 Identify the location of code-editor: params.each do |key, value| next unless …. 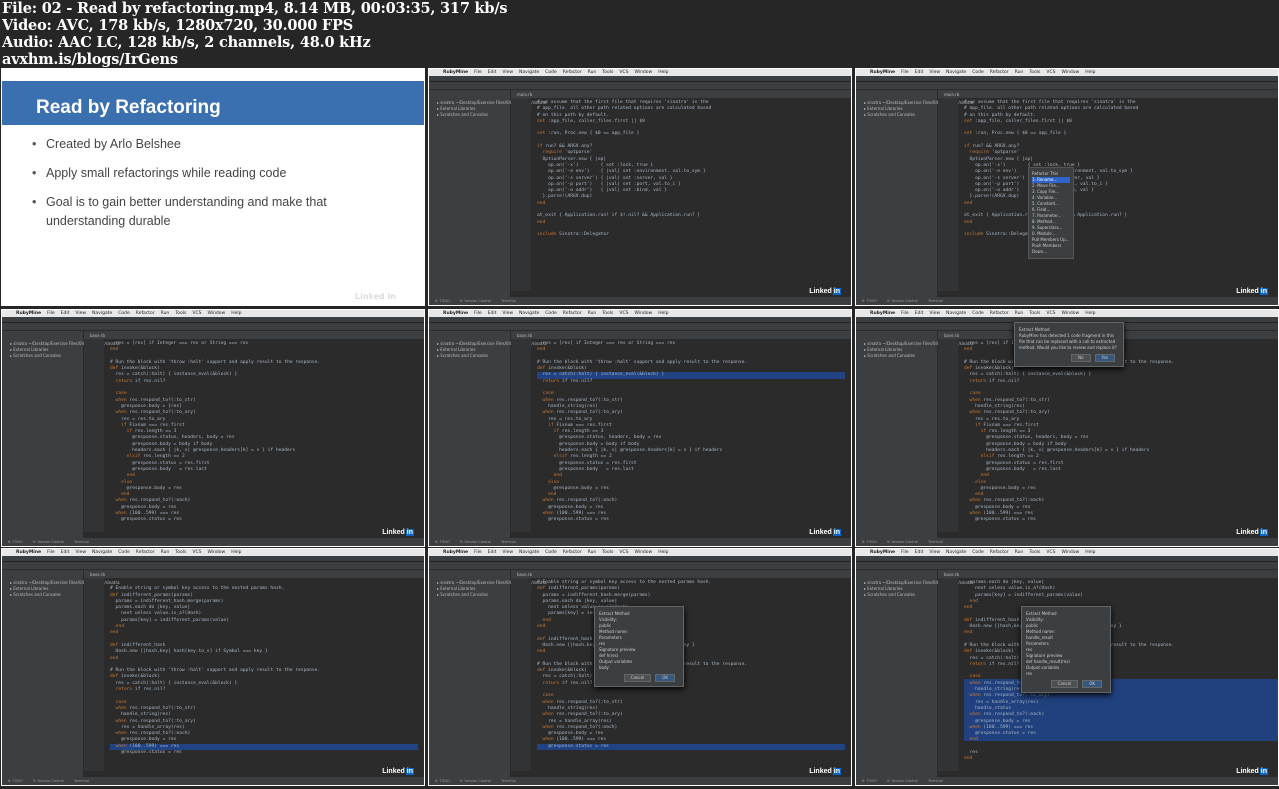
(1118, 671).